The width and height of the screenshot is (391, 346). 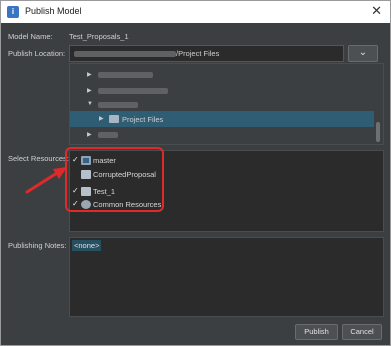 I want to click on close-icon: ✕, so click(x=376, y=11).